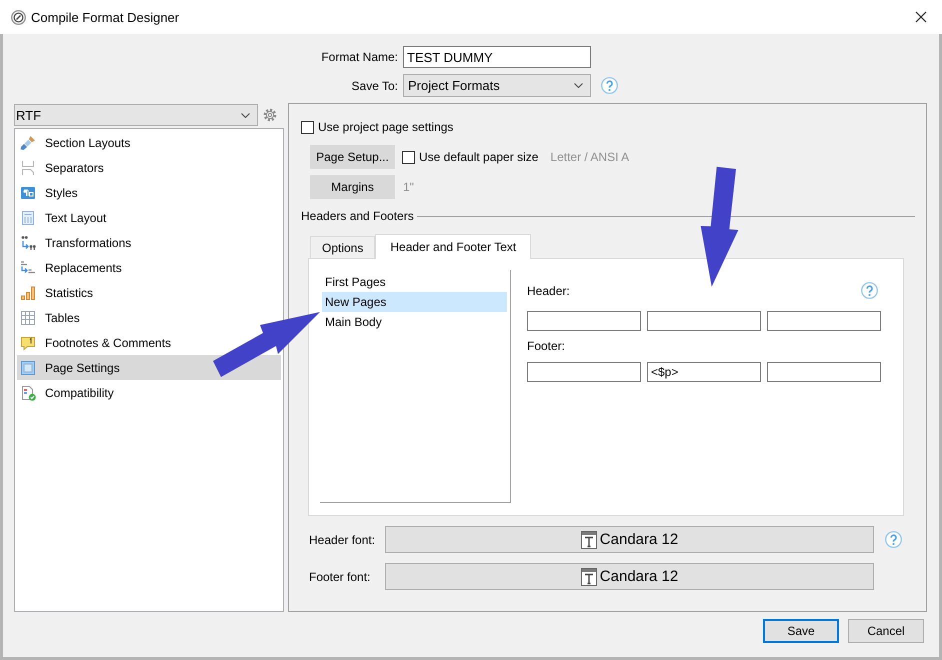  Describe the element at coordinates (497, 57) in the screenshot. I see `format-name-field: TEST DUMMY` at that location.